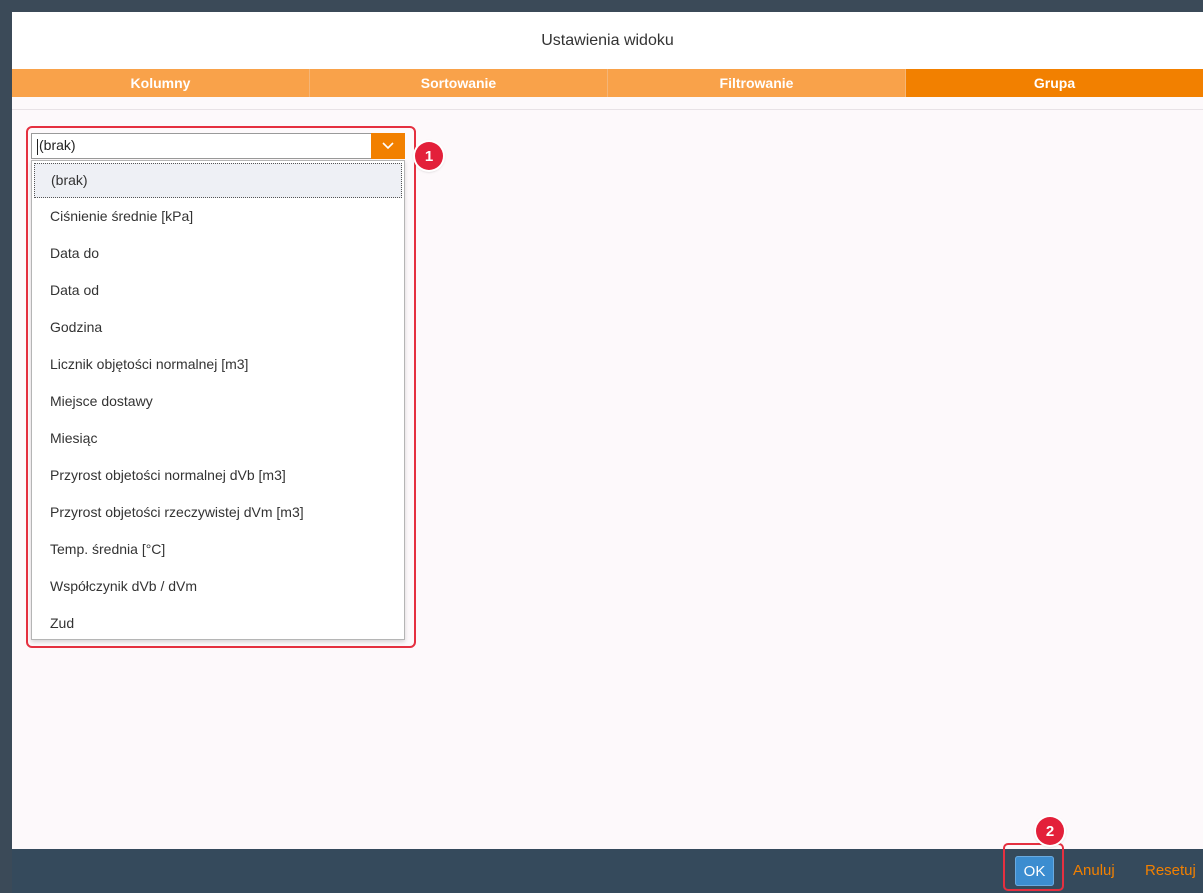 This screenshot has height=893, width=1203. What do you see at coordinates (37, 146) in the screenshot?
I see `text-cursor` at bounding box center [37, 146].